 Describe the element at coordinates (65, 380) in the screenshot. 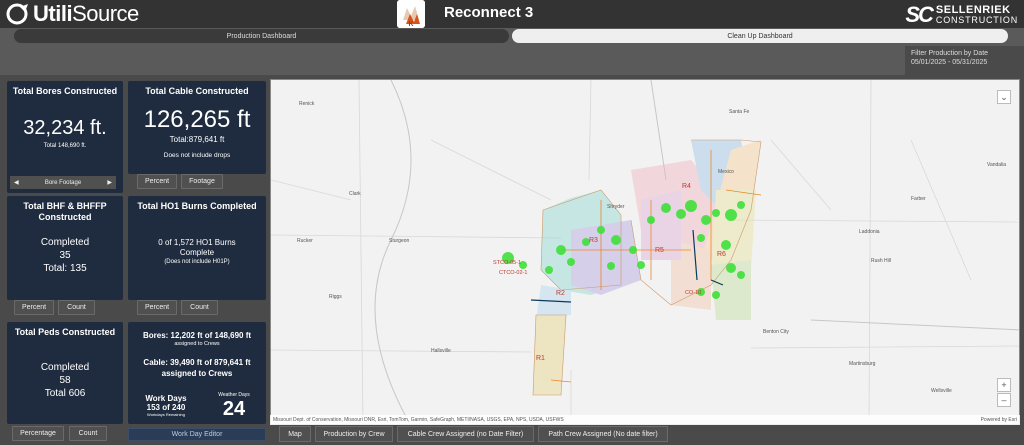

I see `peds-completed-value: 58` at that location.